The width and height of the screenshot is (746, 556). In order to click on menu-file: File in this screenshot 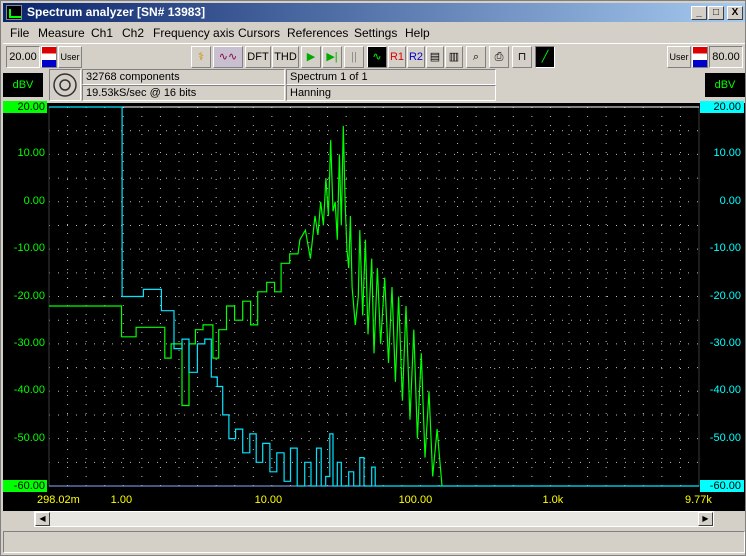, I will do `click(19, 33)`.